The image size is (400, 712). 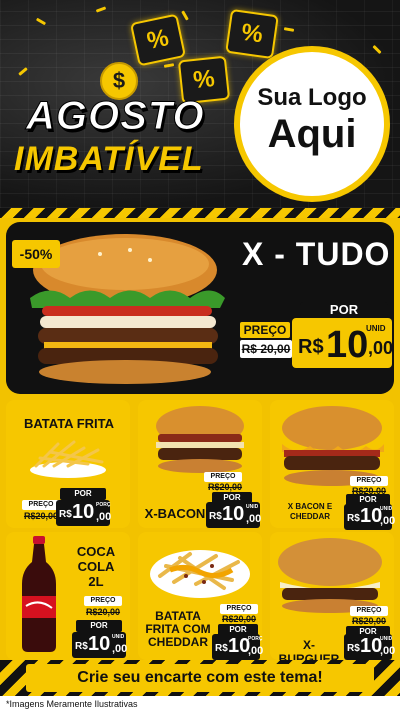 I want to click on discount-badge: -50%, so click(x=36, y=254).